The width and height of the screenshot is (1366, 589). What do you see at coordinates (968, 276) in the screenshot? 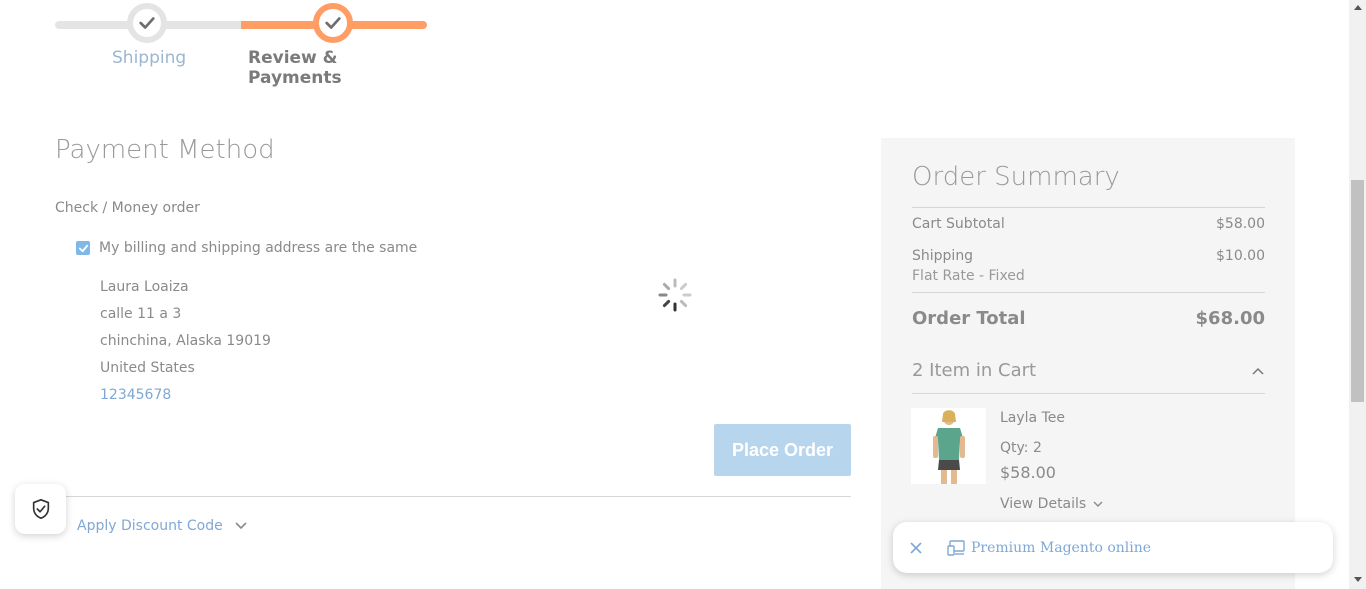
I see `shipping-method: Flat Rate - Fixed` at bounding box center [968, 276].